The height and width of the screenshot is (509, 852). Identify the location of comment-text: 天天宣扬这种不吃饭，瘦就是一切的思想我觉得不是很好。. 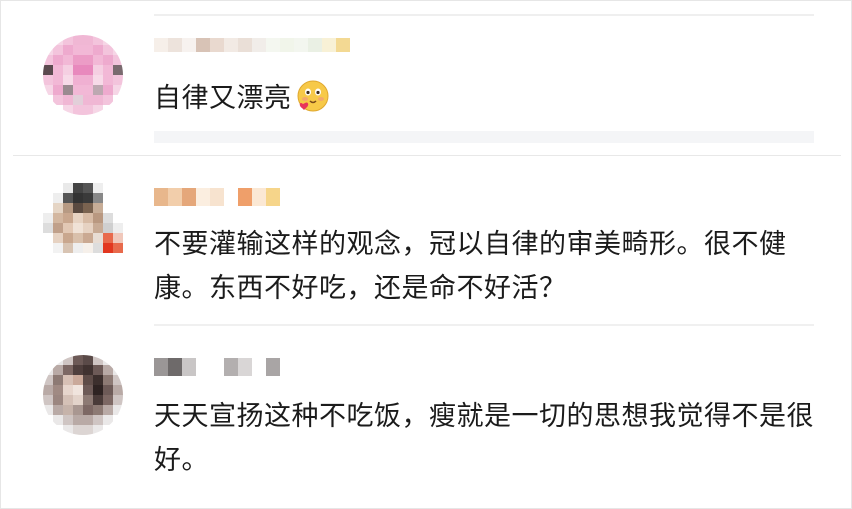
(489, 439).